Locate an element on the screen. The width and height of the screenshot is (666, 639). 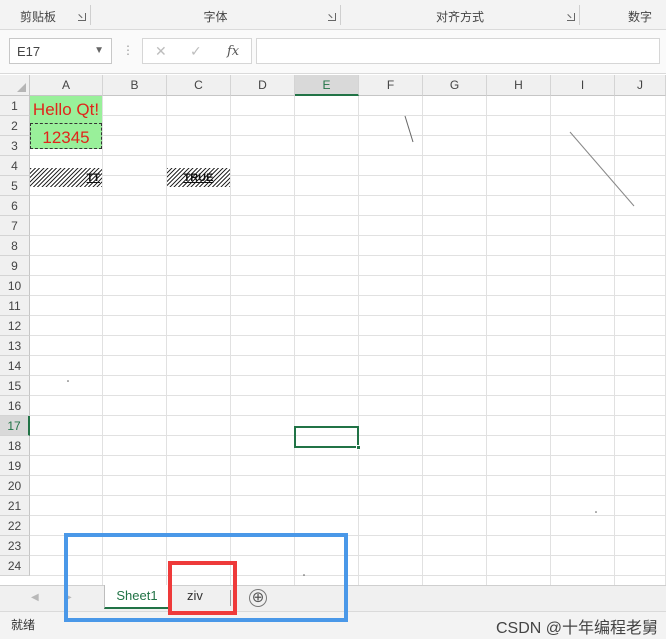
ribbon-group-label: 对齐方式 is located at coordinates (459, 17).